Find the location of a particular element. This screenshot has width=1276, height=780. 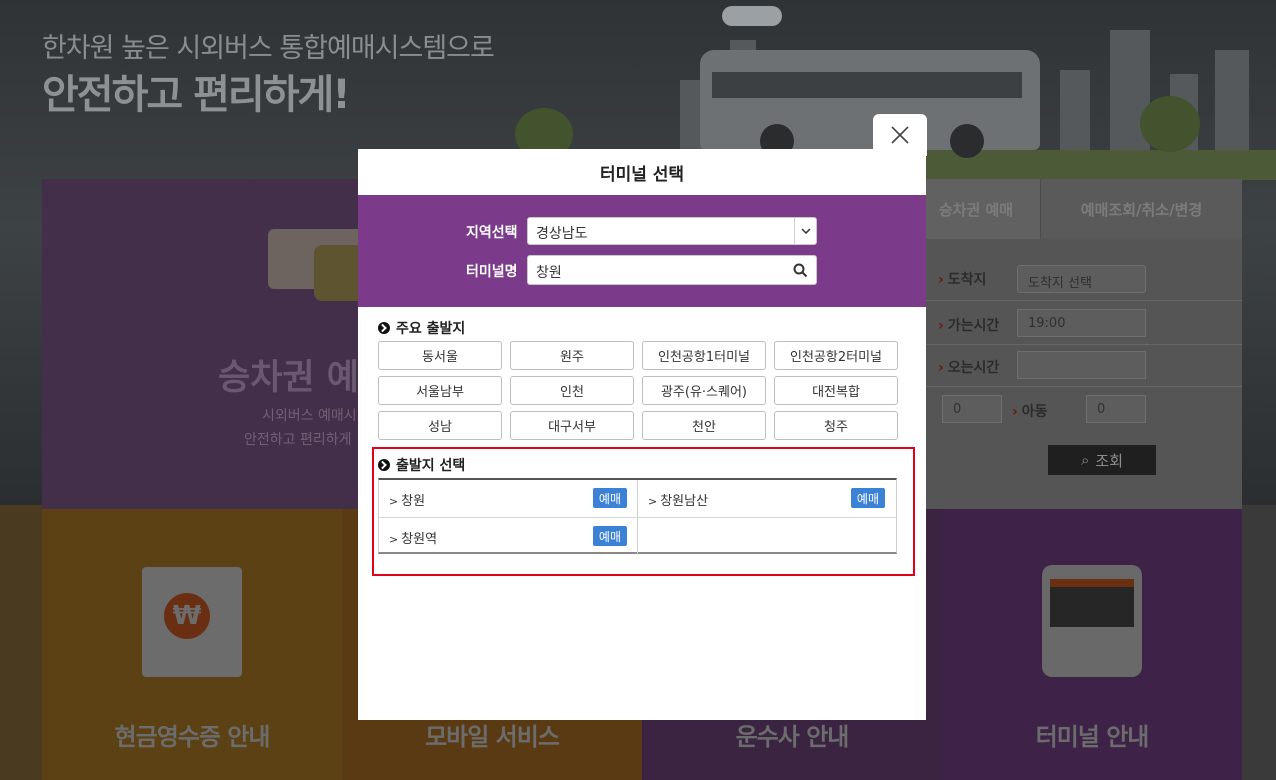

search-icon: ⌕ is located at coordinates (1085, 460).